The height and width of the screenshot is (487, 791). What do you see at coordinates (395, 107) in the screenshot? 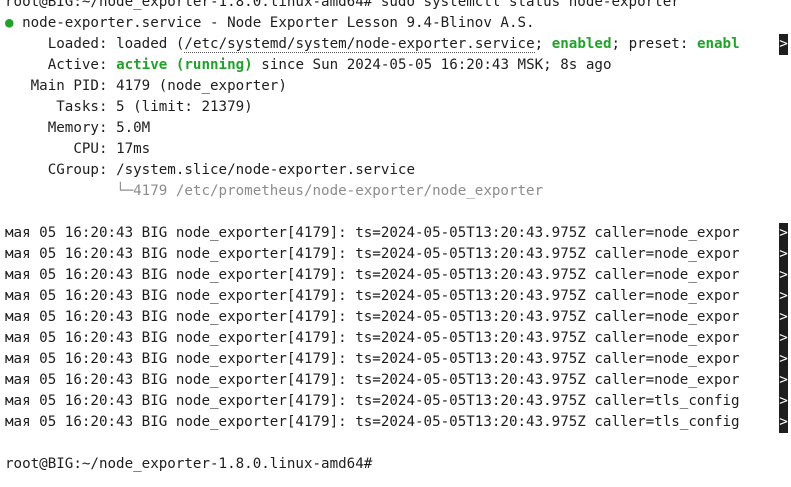
I see `tasks-line: Tasks: 5 (limit: 21379)` at bounding box center [395, 107].